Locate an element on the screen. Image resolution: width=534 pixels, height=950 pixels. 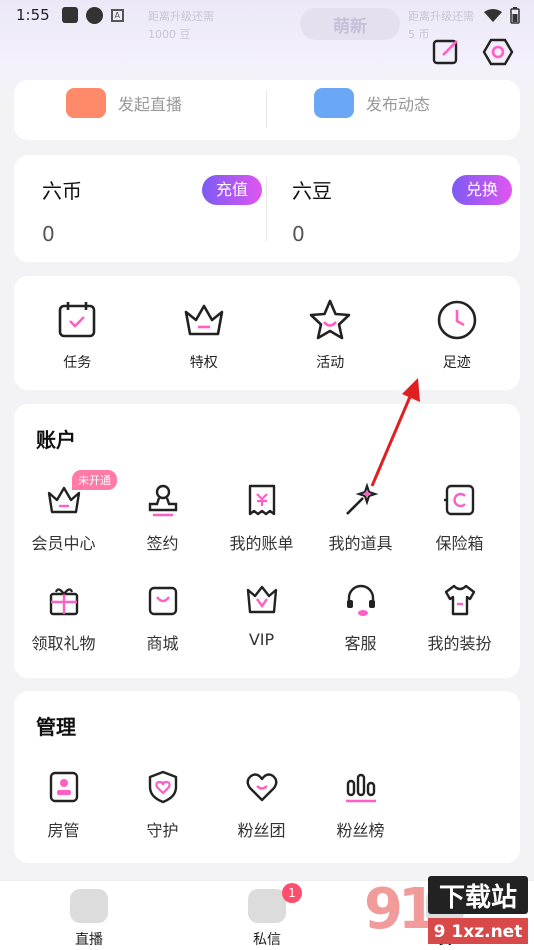
shield-heart-icon is located at coordinates (162, 787).